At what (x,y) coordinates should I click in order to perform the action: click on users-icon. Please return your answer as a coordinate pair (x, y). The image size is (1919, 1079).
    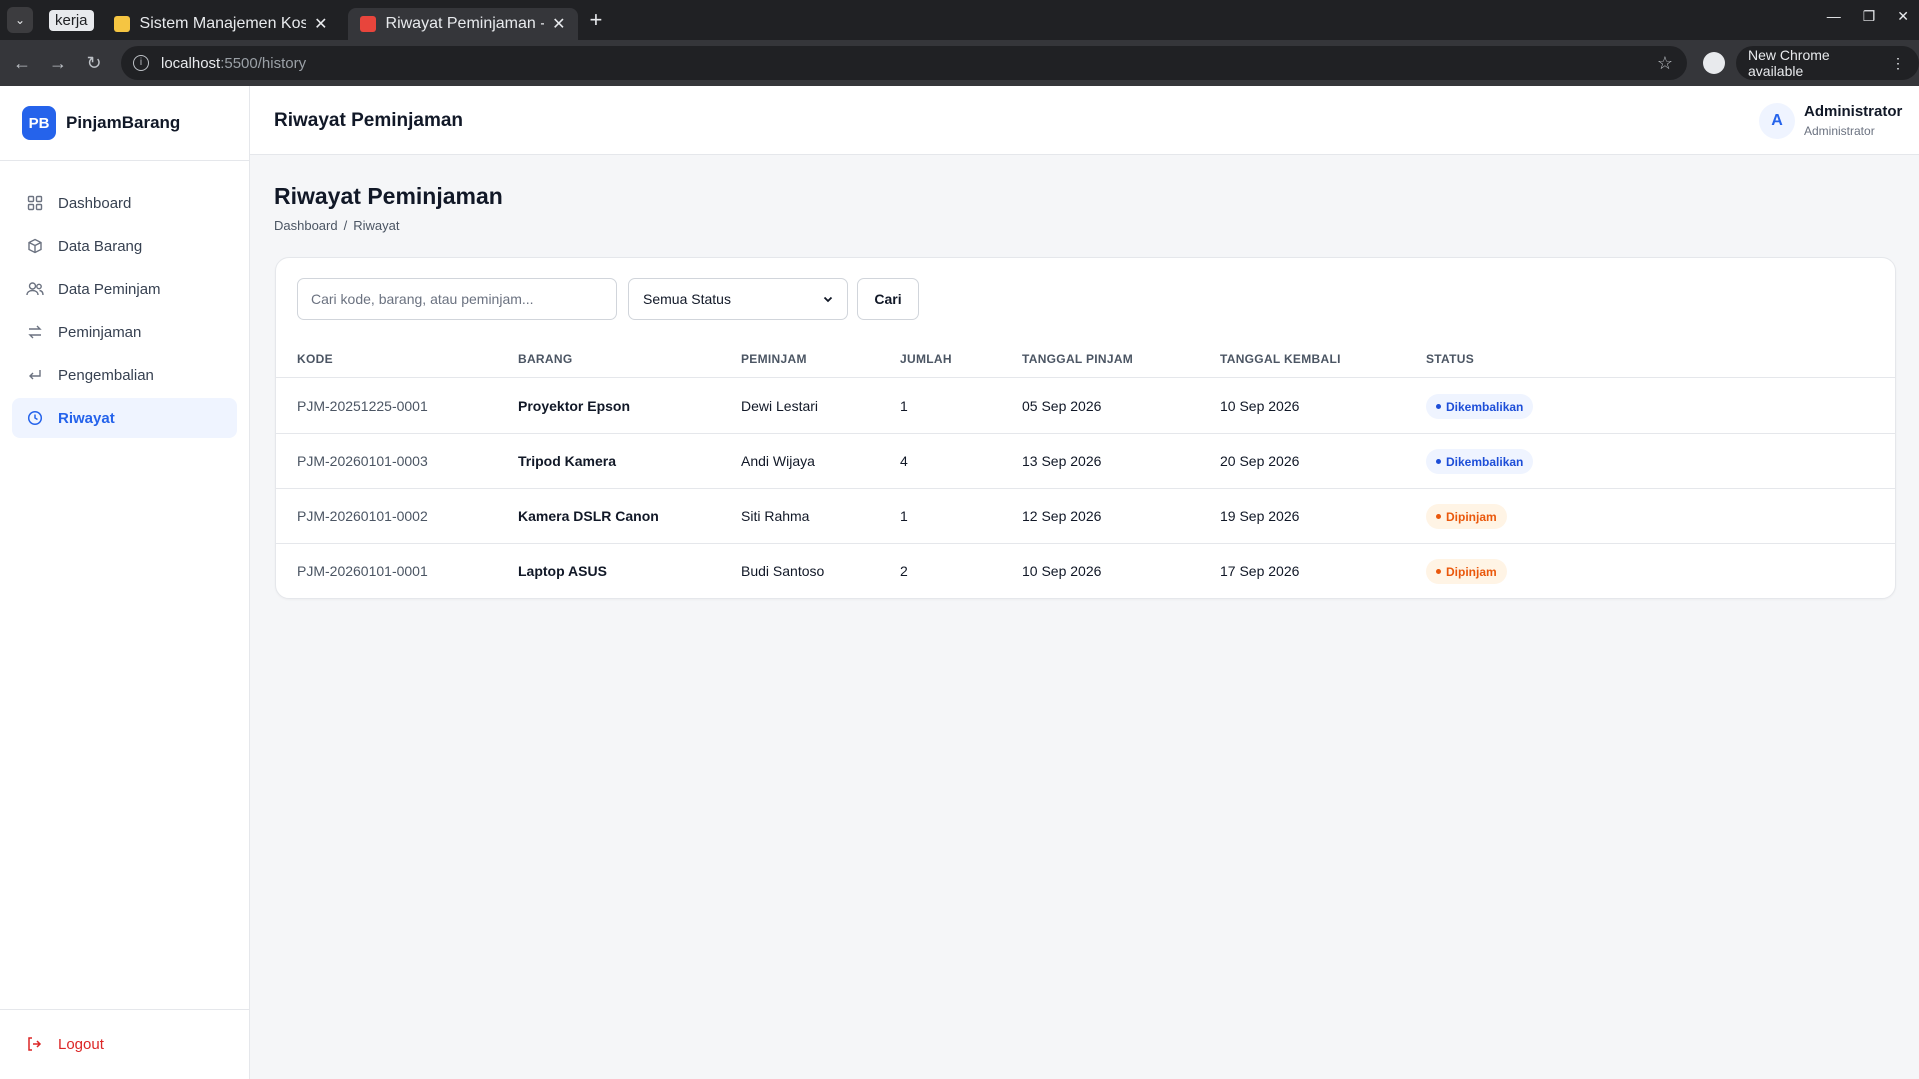
    Looking at the image, I should click on (35, 289).